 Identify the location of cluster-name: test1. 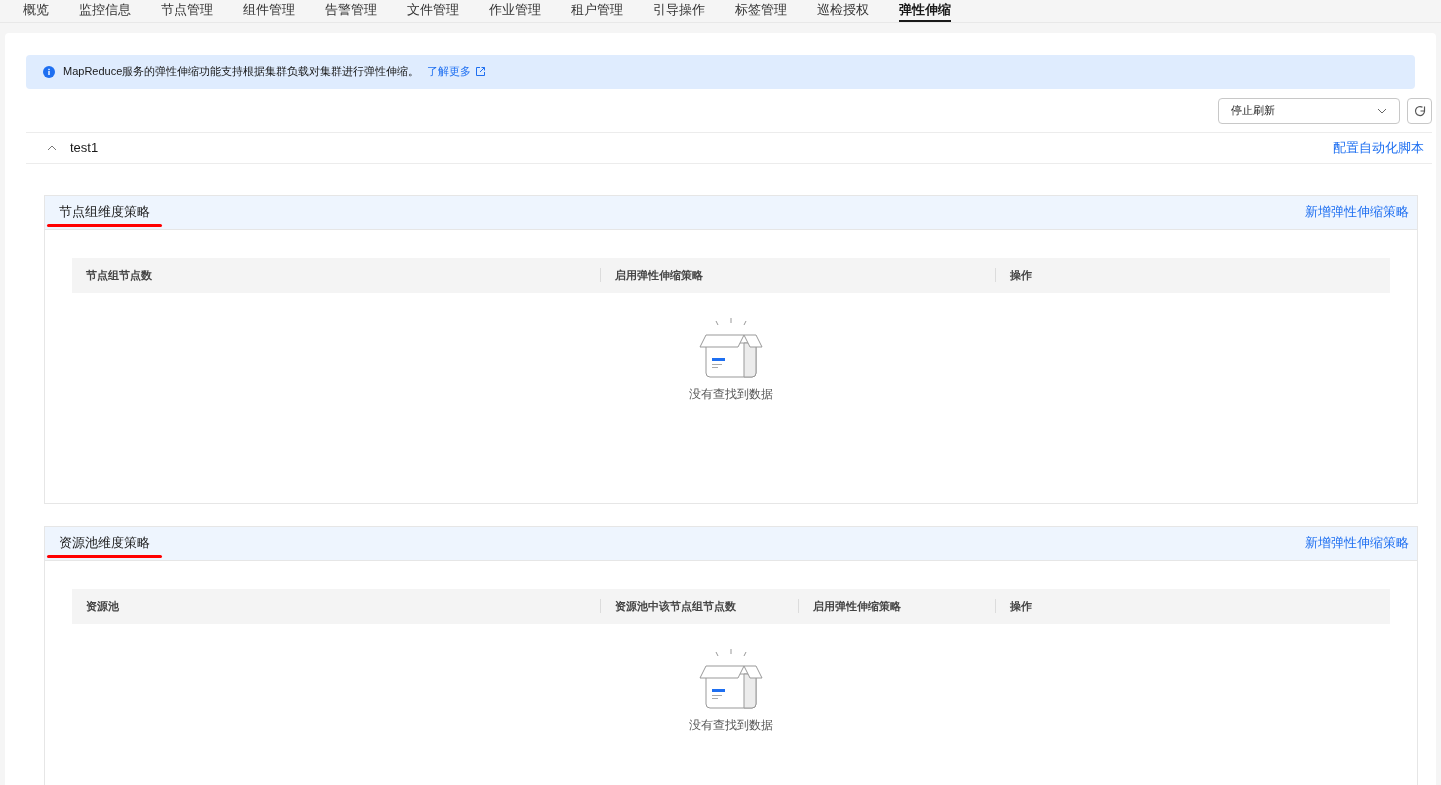
(84, 147).